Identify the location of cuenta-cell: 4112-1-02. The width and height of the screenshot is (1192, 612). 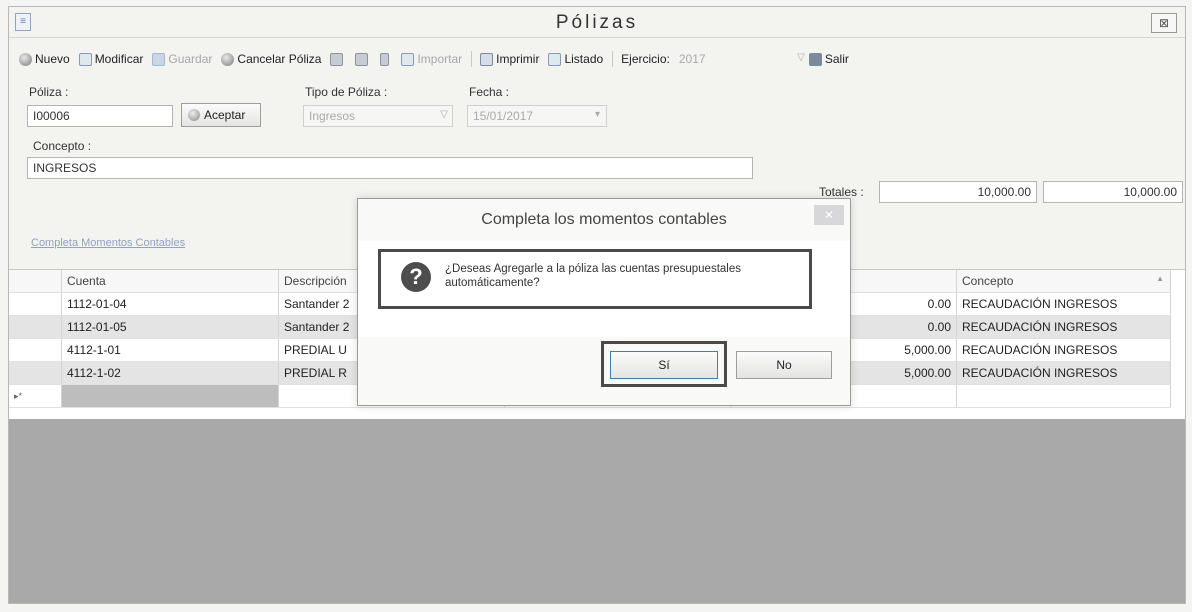
(170, 373).